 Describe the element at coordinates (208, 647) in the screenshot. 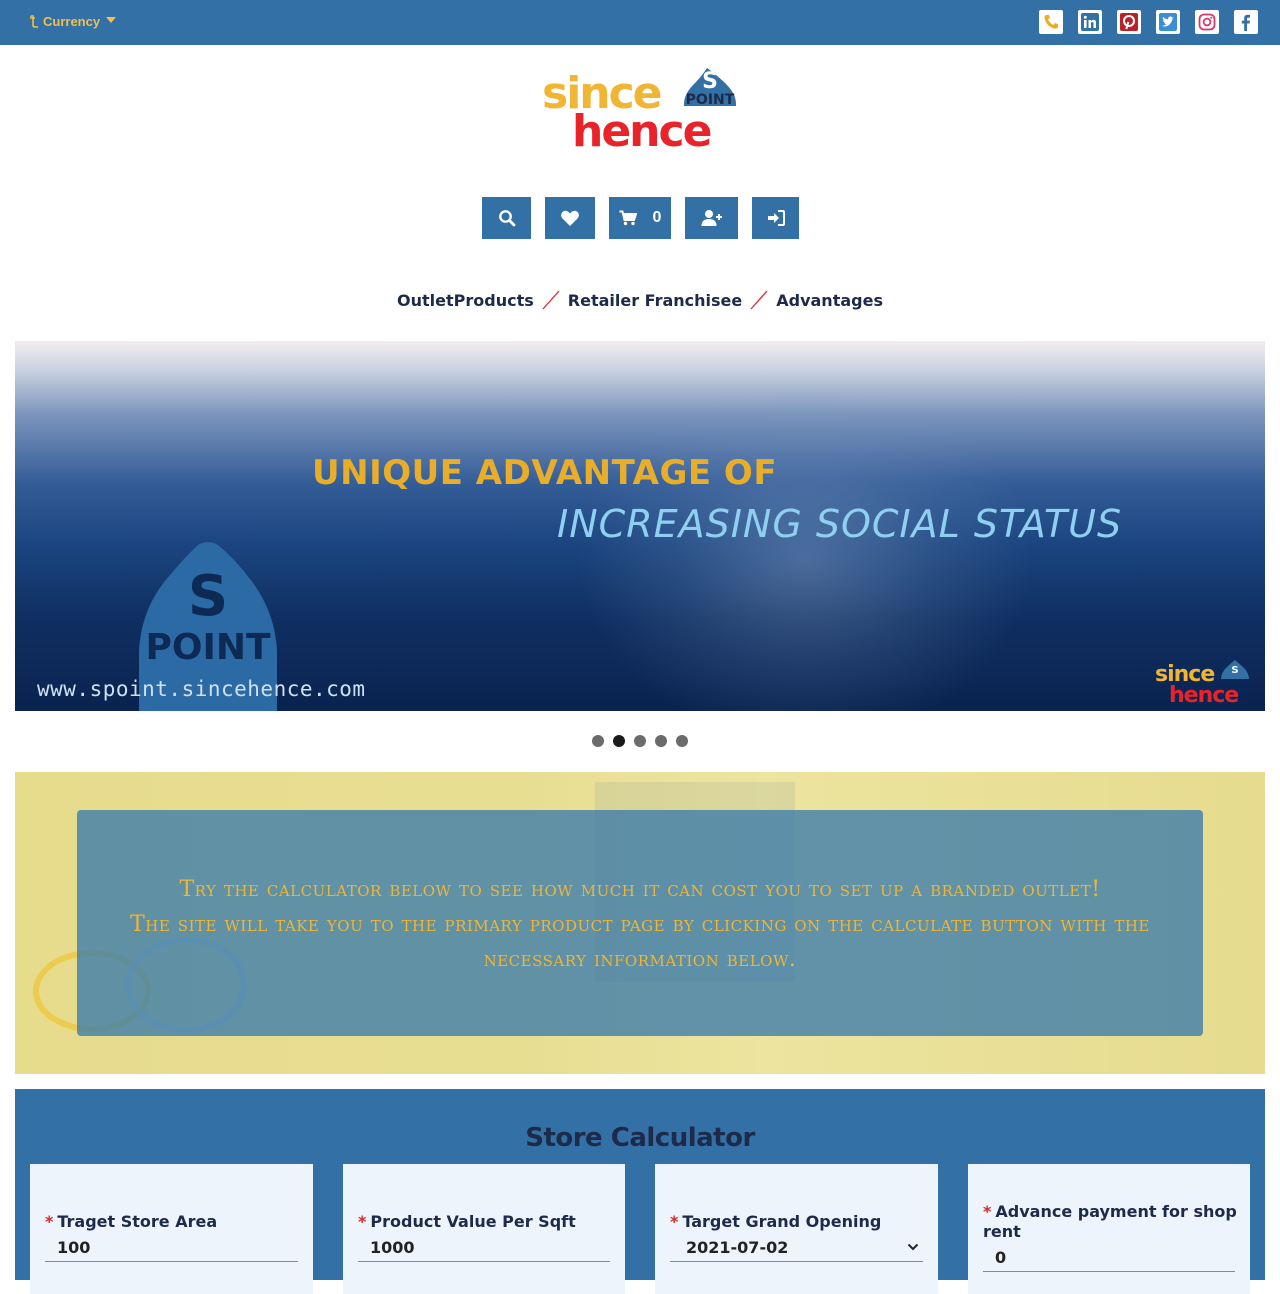

I see `svg-text: POINT` at that location.